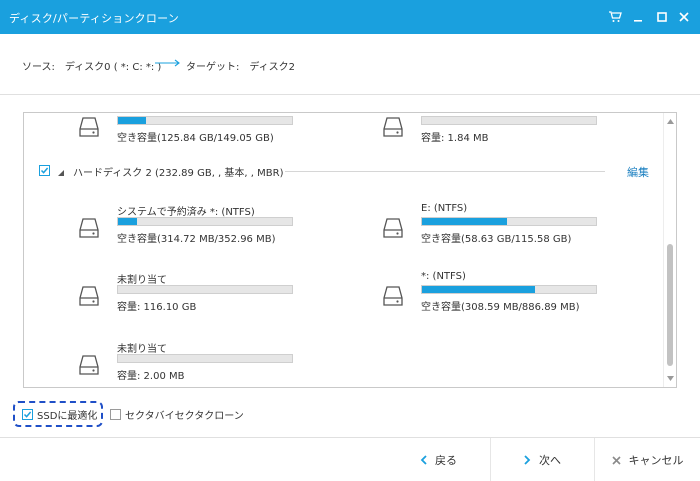 The width and height of the screenshot is (700, 481). Describe the element at coordinates (151, 376) in the screenshot. I see `partition-space: 容量: 2.00 MB` at that location.